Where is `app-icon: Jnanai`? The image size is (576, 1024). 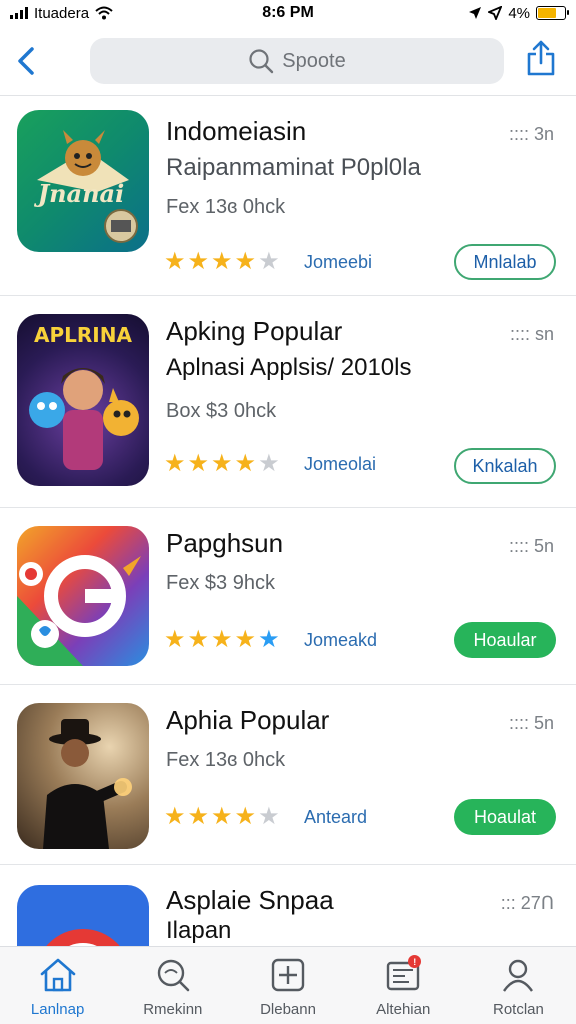 app-icon: Jnanai is located at coordinates (83, 181).